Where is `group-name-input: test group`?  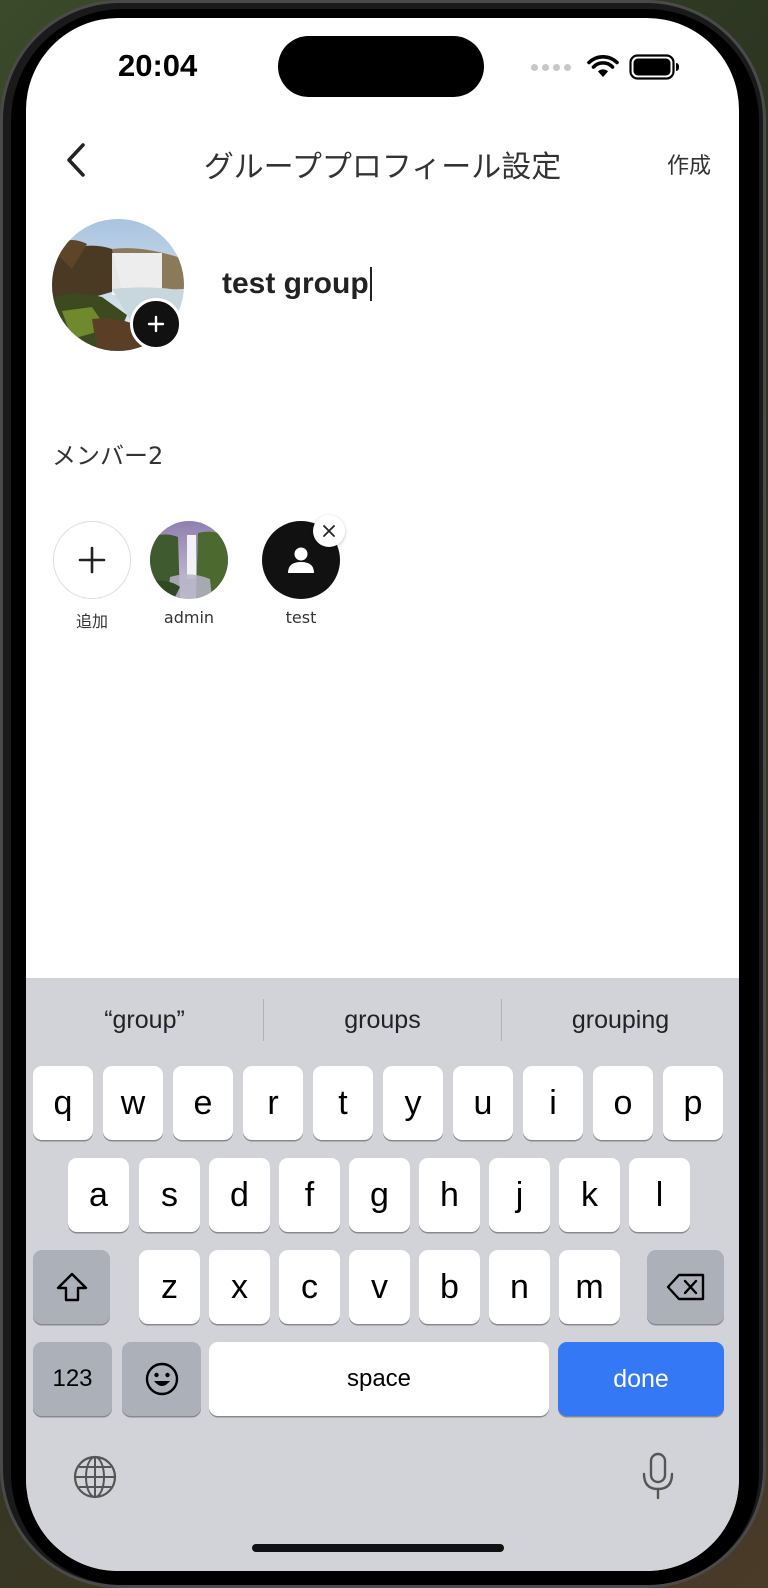 group-name-input: test group is located at coordinates (462, 284).